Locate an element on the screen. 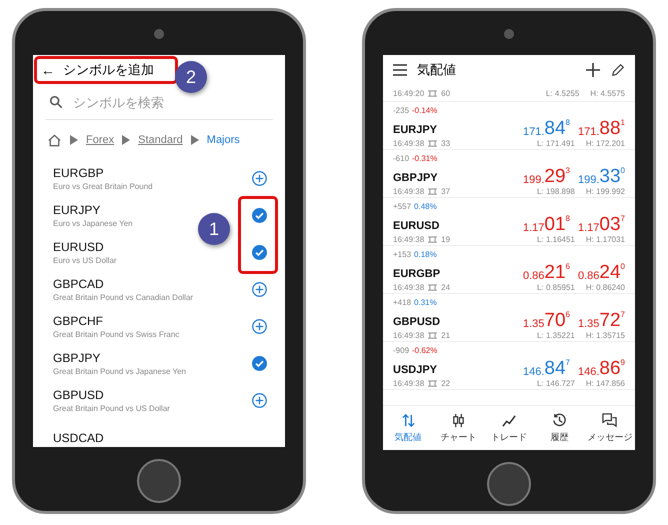  breadcrumb-link: Majors is located at coordinates (223, 140).